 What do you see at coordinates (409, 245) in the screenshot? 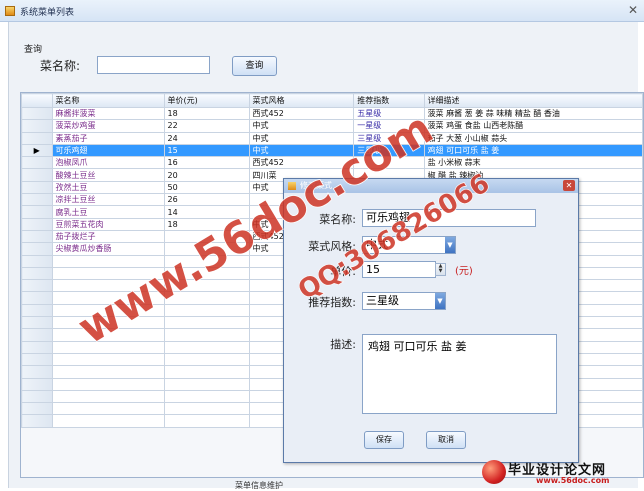
I see `dialog-style-select: 中式 ▼` at bounding box center [409, 245].